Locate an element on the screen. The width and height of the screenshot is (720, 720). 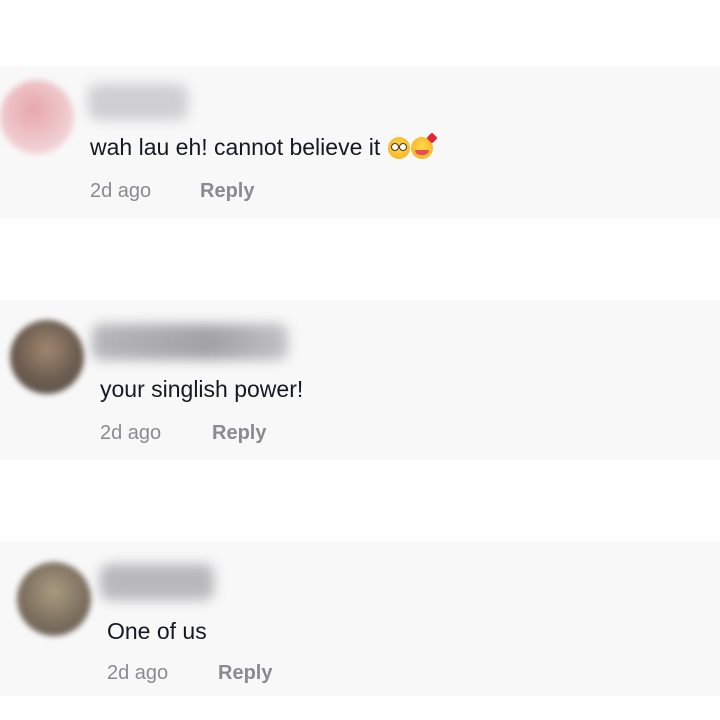
comment-body: wah lau eh! cannot believe it is located at coordinates (235, 147).